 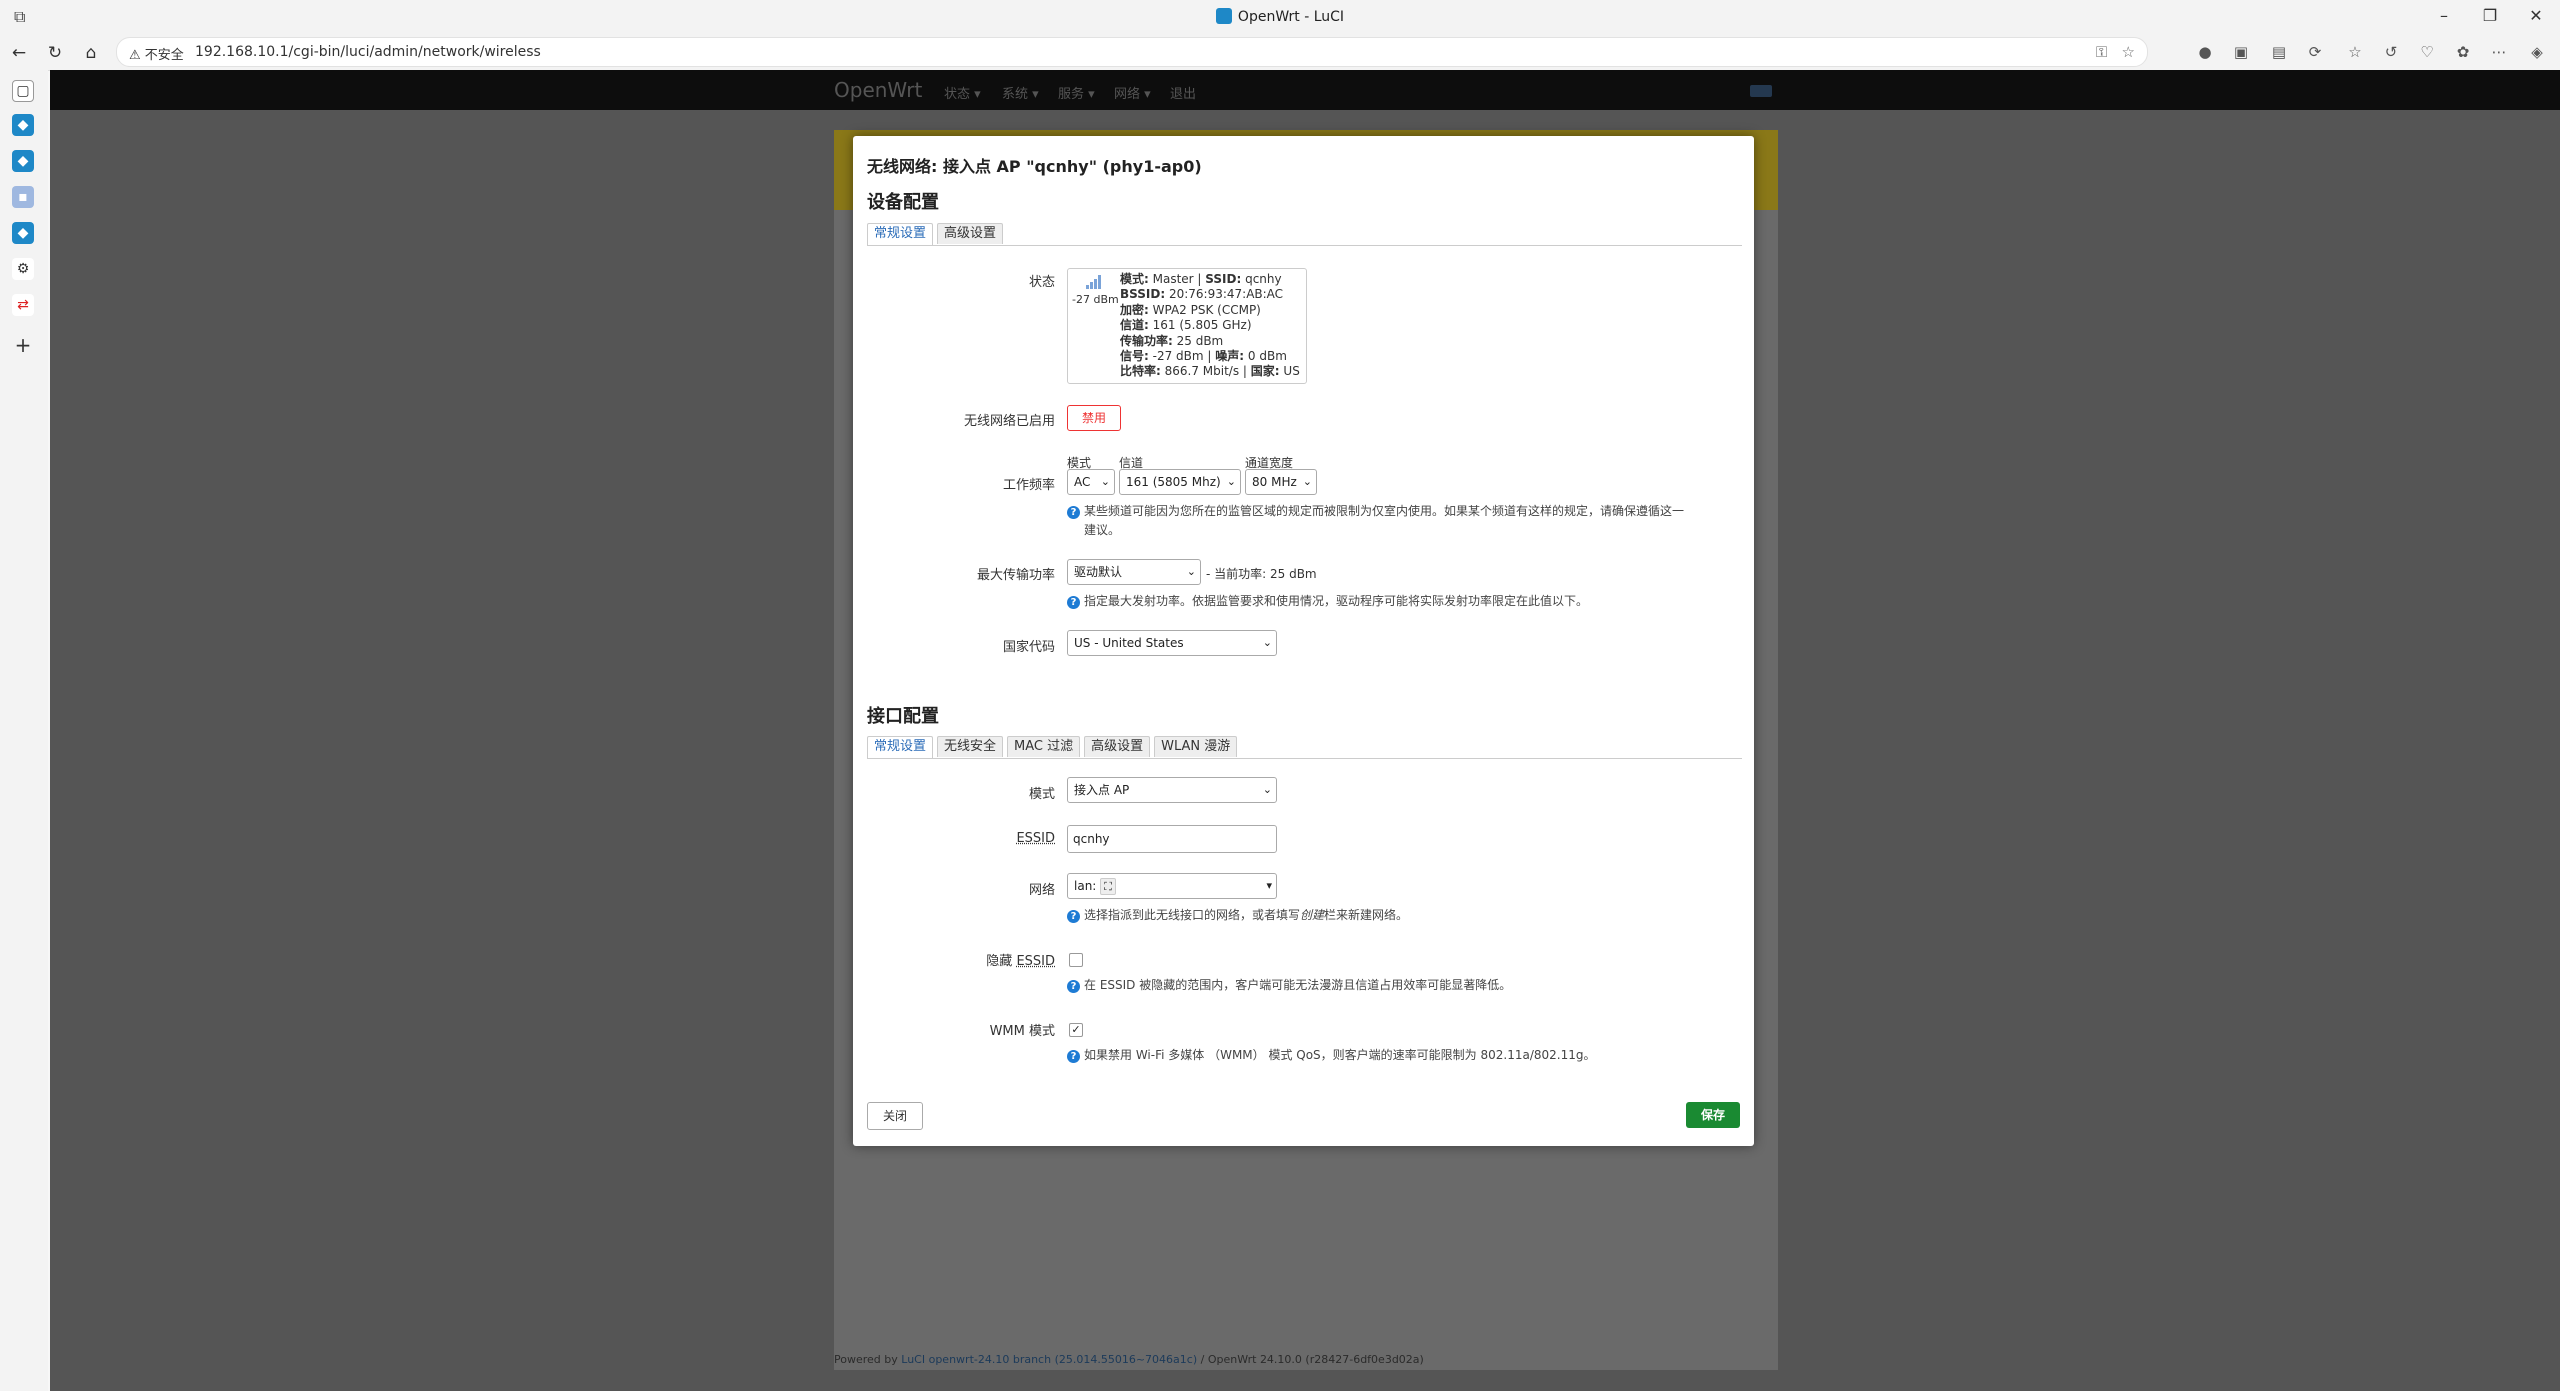 I want to click on status-line: BSSID: 20:76:93:47:AB:AC, so click(x=1202, y=294).